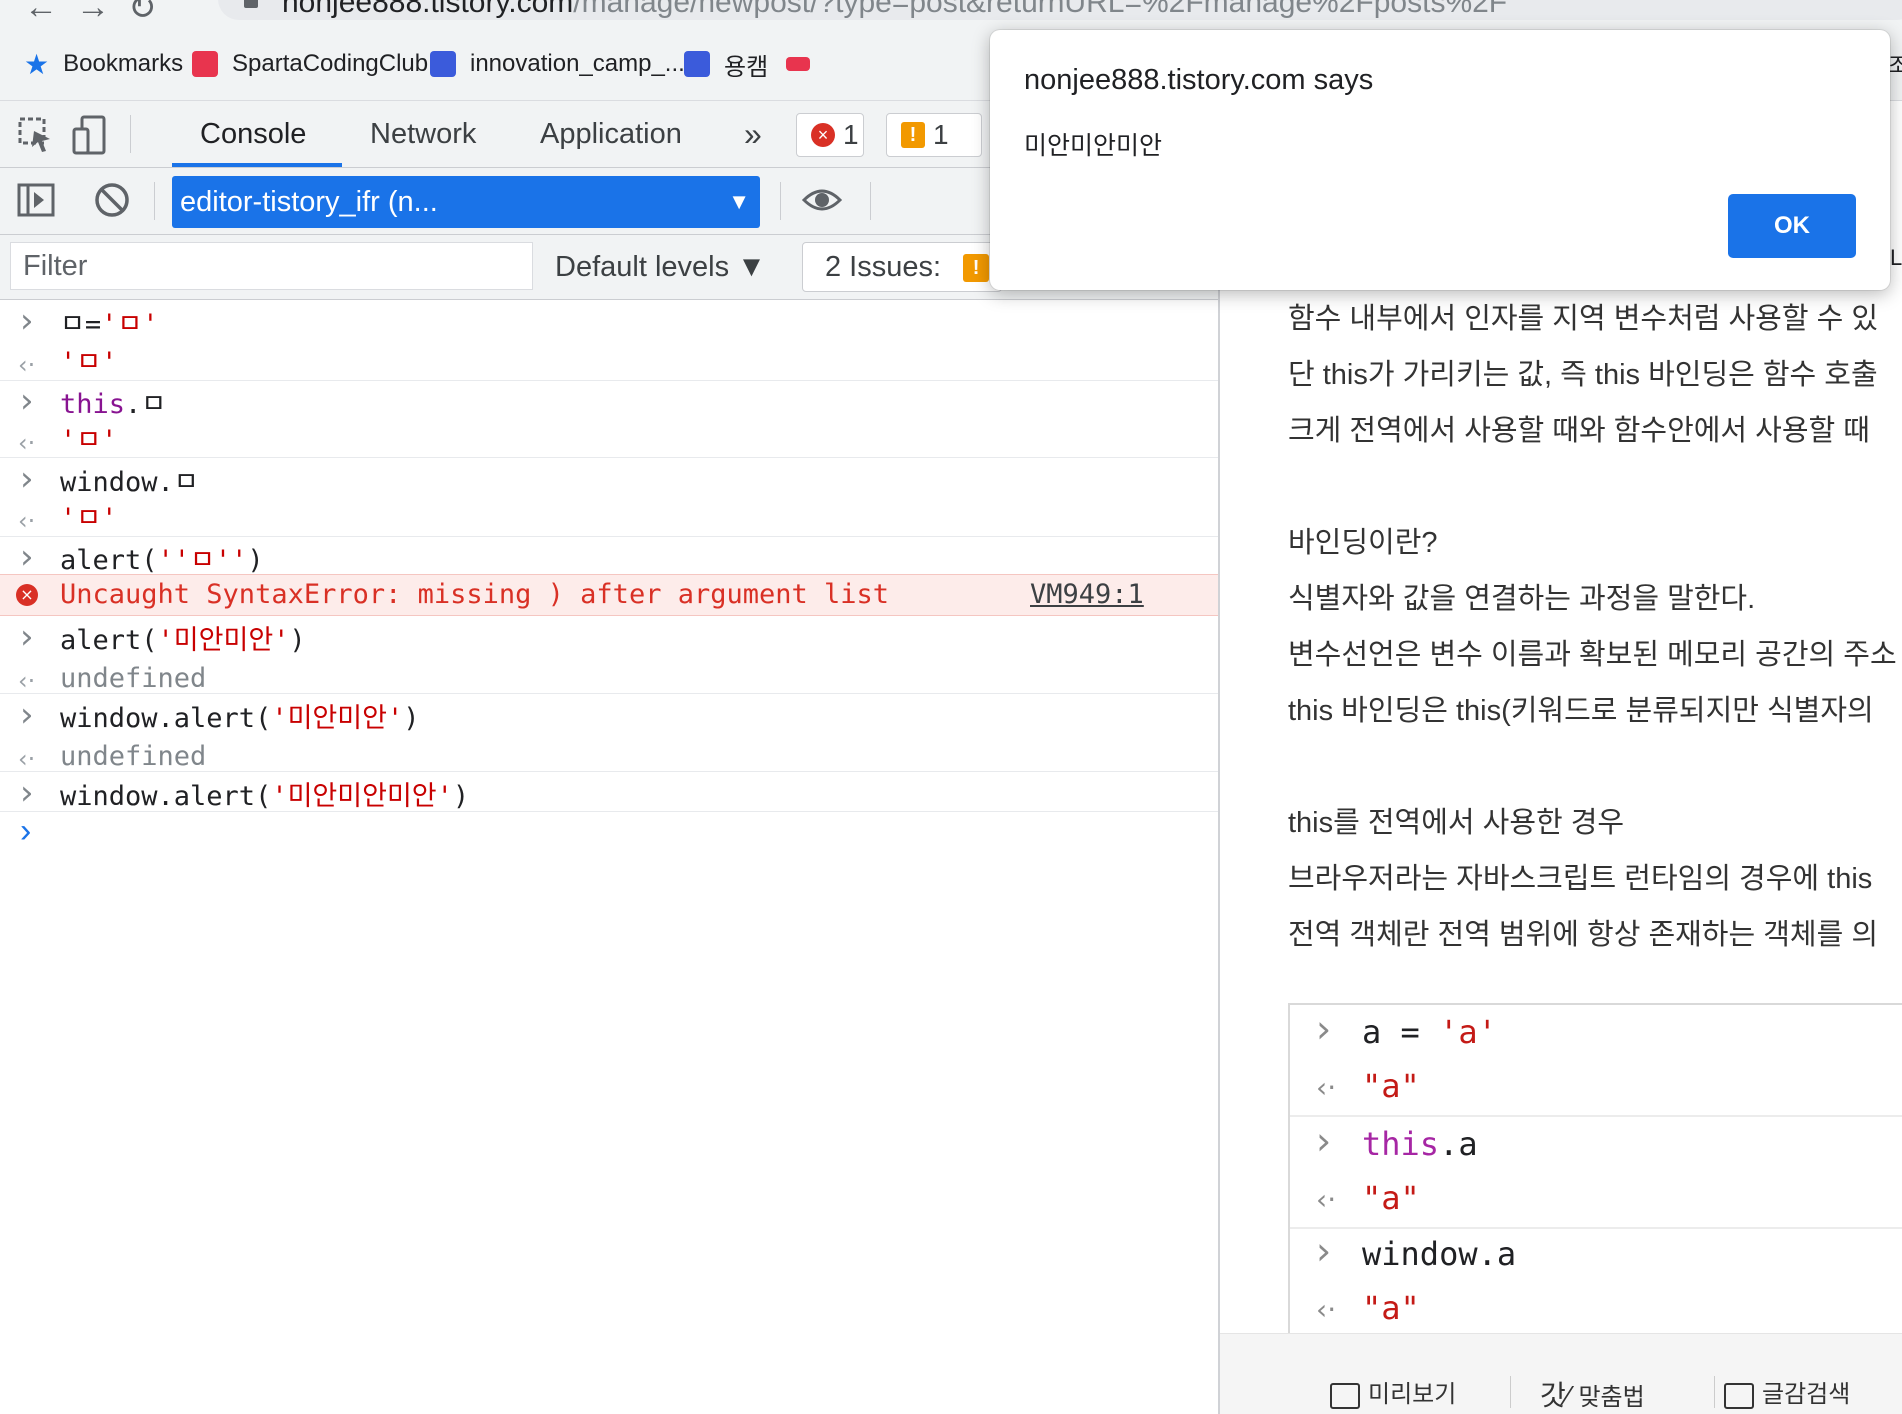  What do you see at coordinates (660, 267) in the screenshot?
I see `log-levels-dropdown: Default levels ▼` at bounding box center [660, 267].